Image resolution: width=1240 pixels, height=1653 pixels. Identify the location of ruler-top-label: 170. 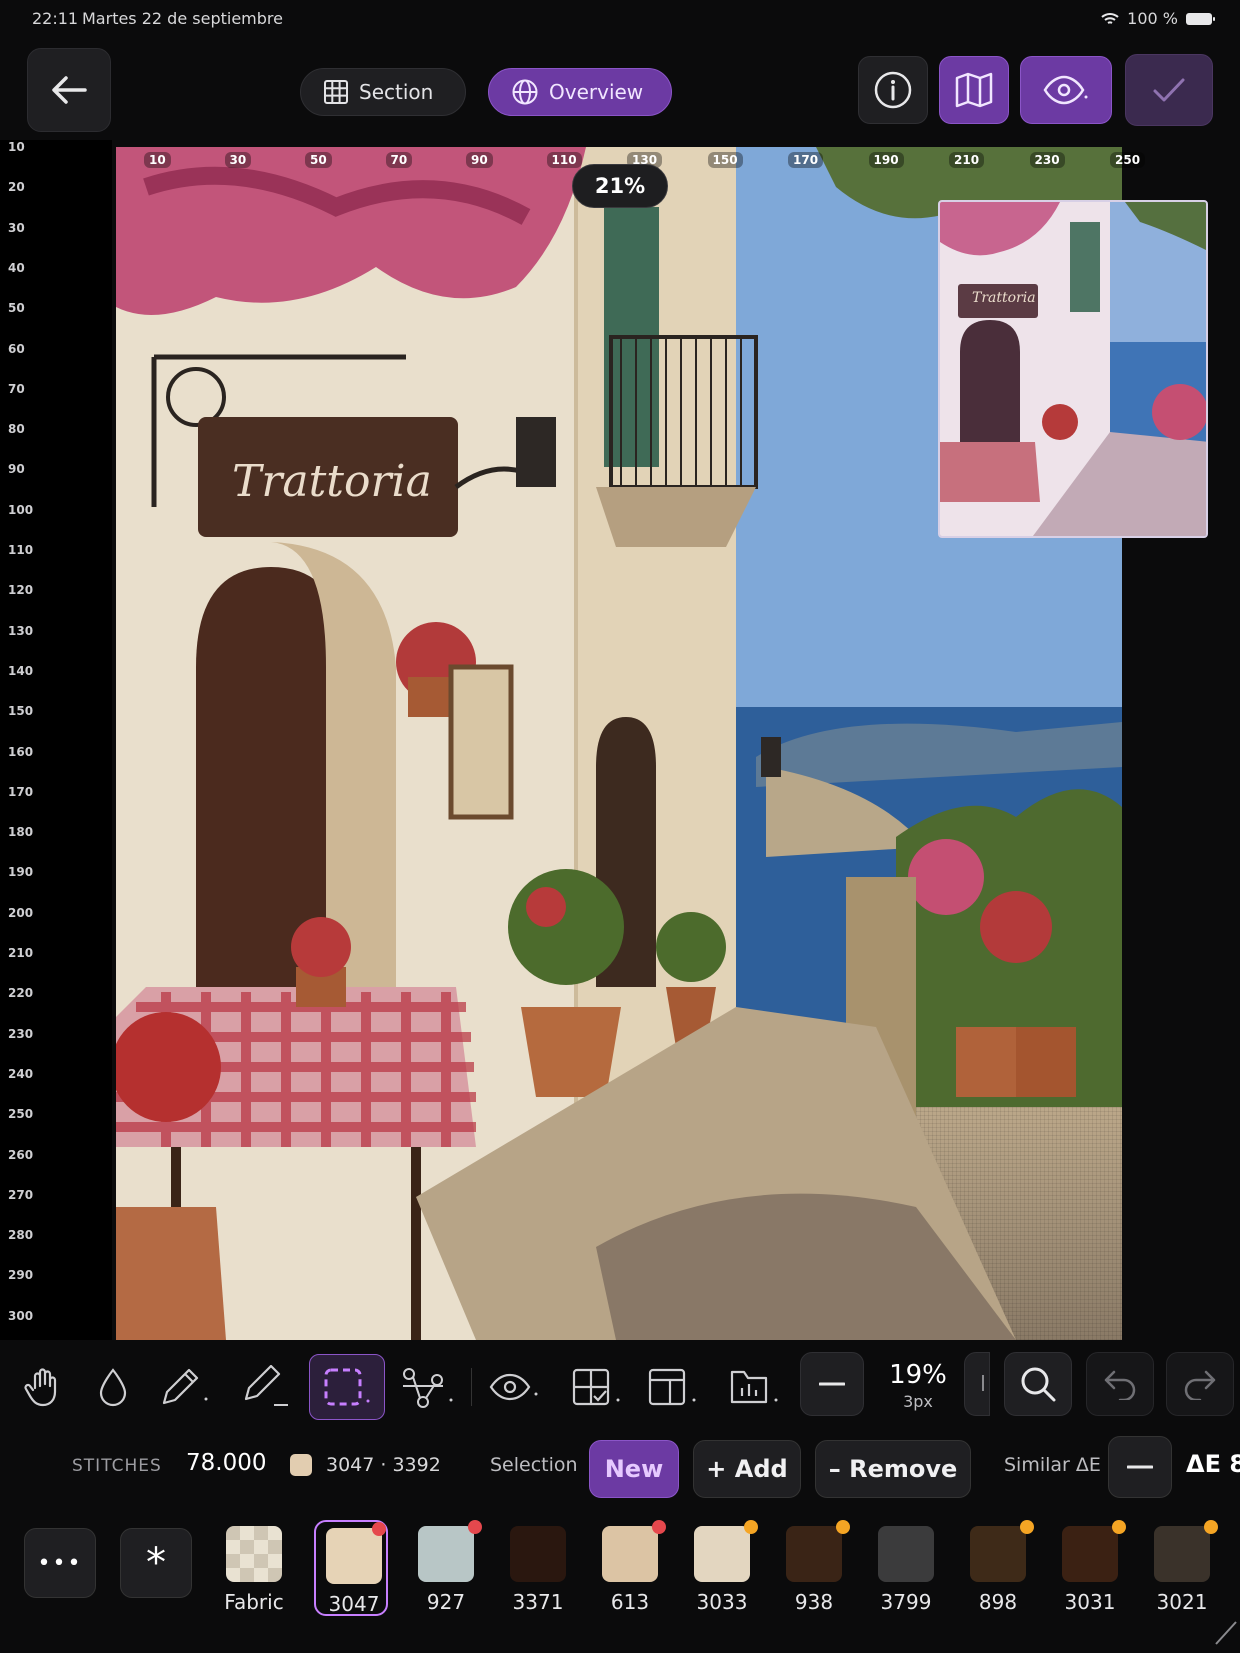
(806, 160).